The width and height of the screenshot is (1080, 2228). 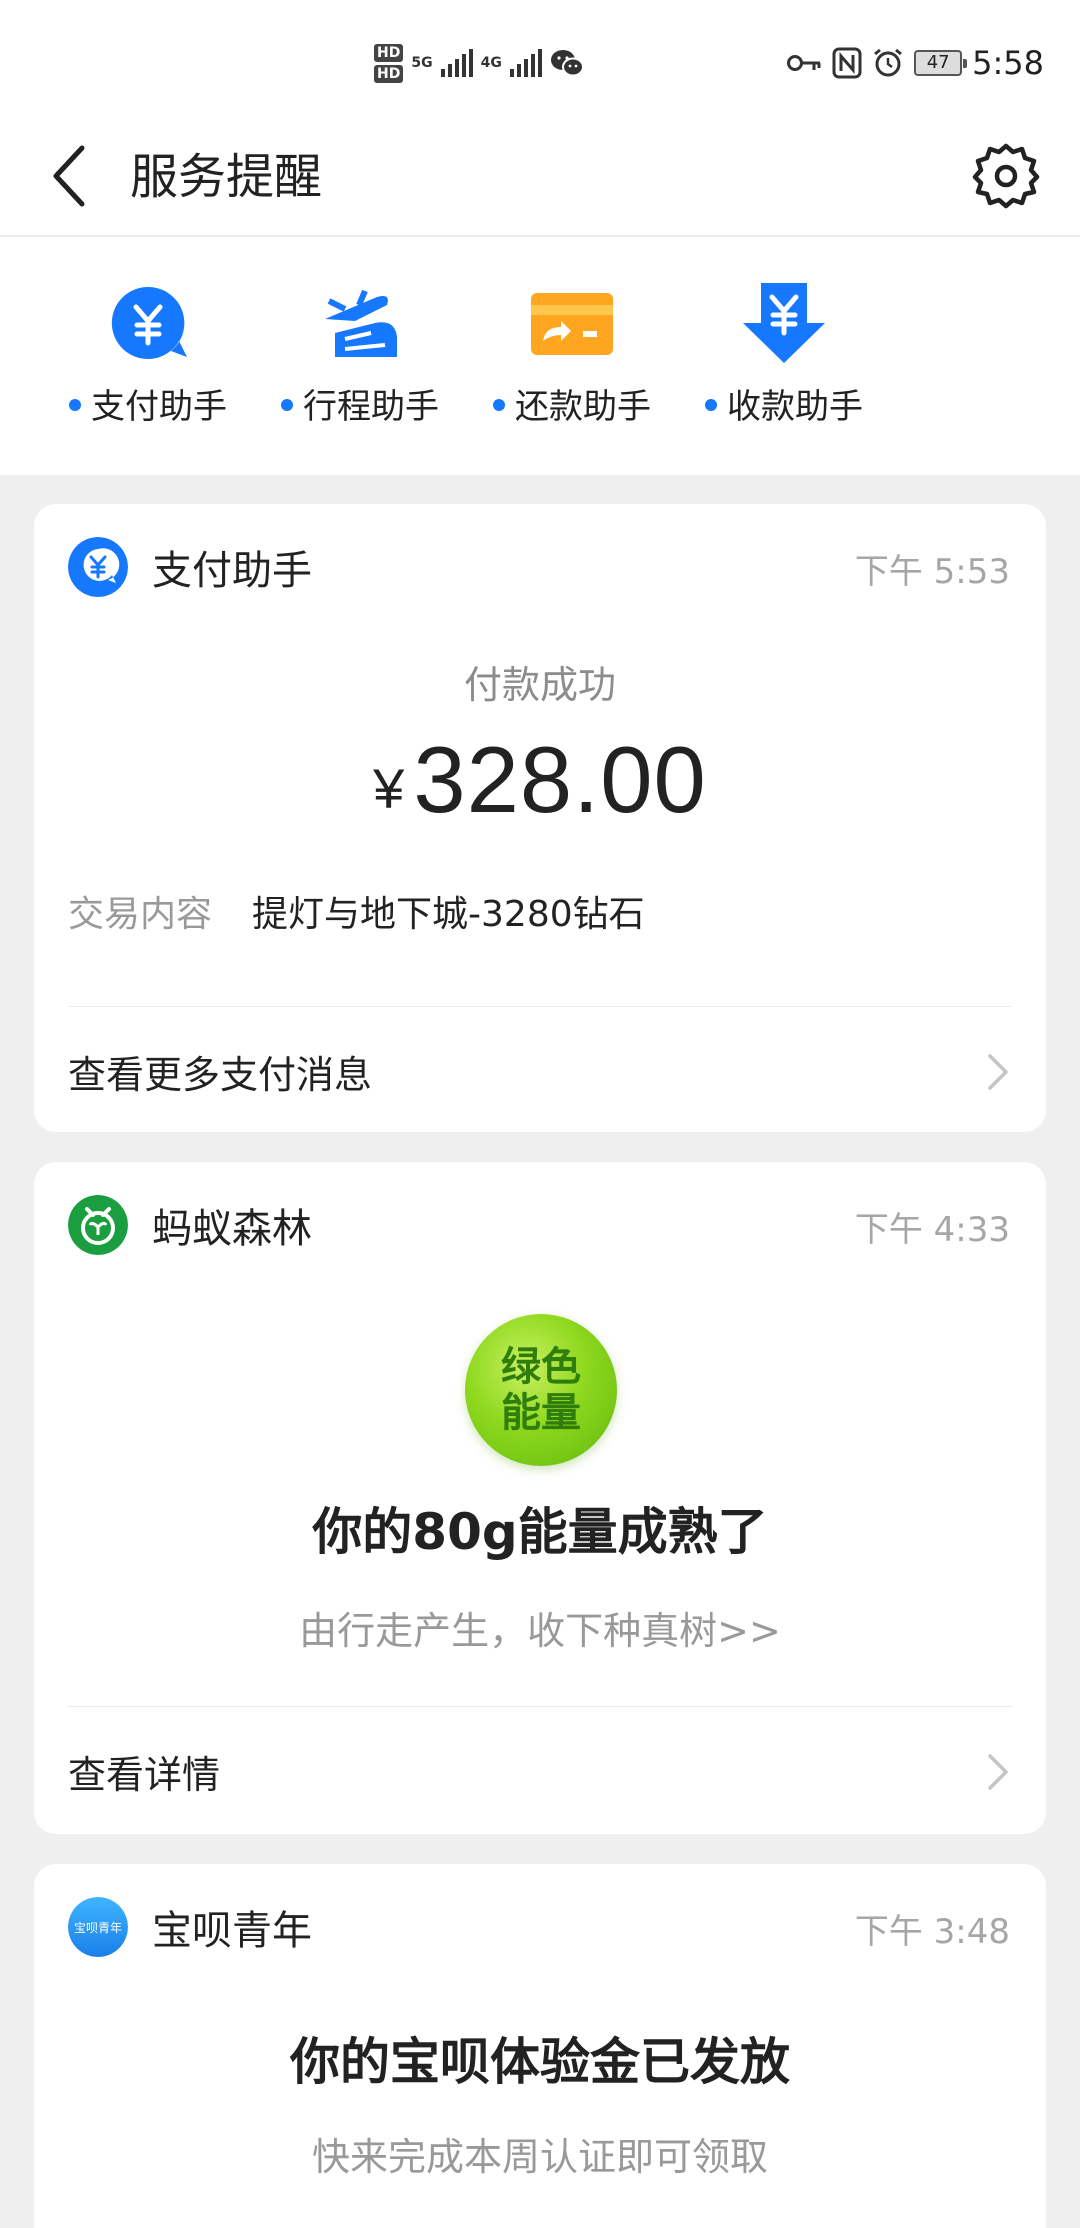 What do you see at coordinates (539, 685) in the screenshot?
I see `payment-status: 付款成功` at bounding box center [539, 685].